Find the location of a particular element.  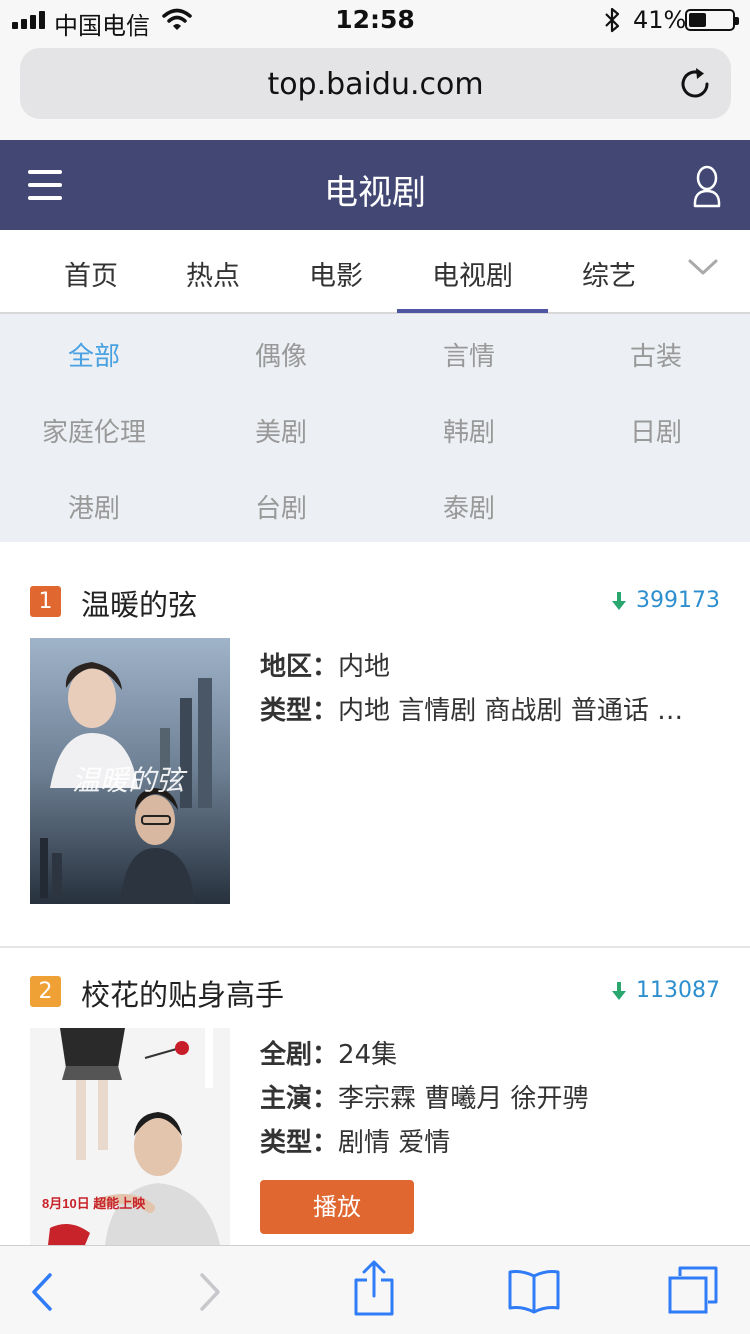

browser-toolbar is located at coordinates (375, 1289).